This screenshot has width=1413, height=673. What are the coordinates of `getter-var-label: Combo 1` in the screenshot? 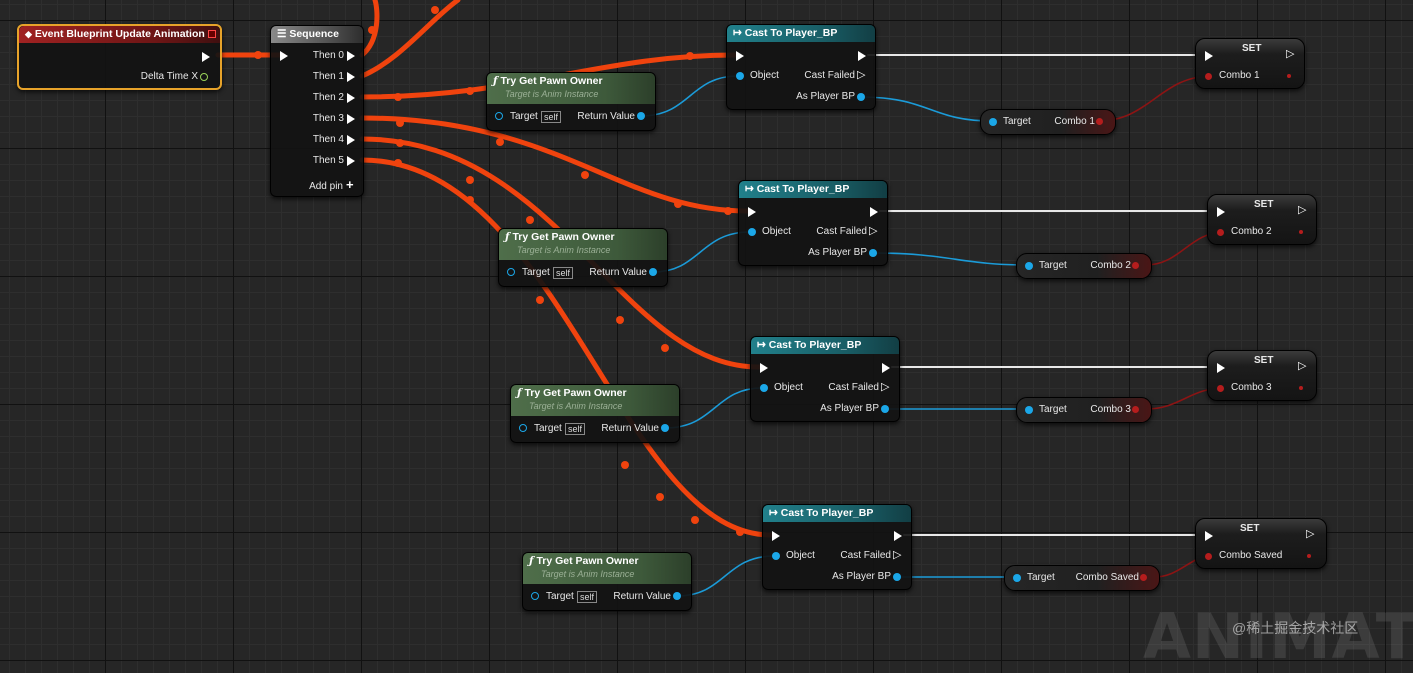 It's located at (1074, 121).